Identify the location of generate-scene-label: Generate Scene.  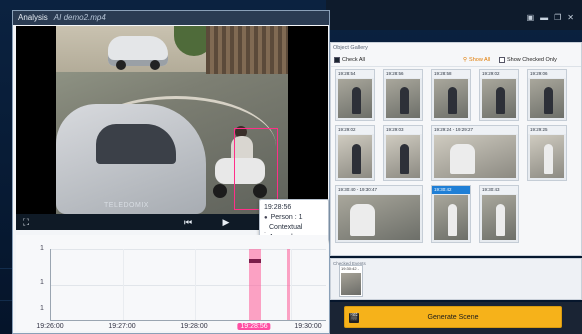
(453, 317).